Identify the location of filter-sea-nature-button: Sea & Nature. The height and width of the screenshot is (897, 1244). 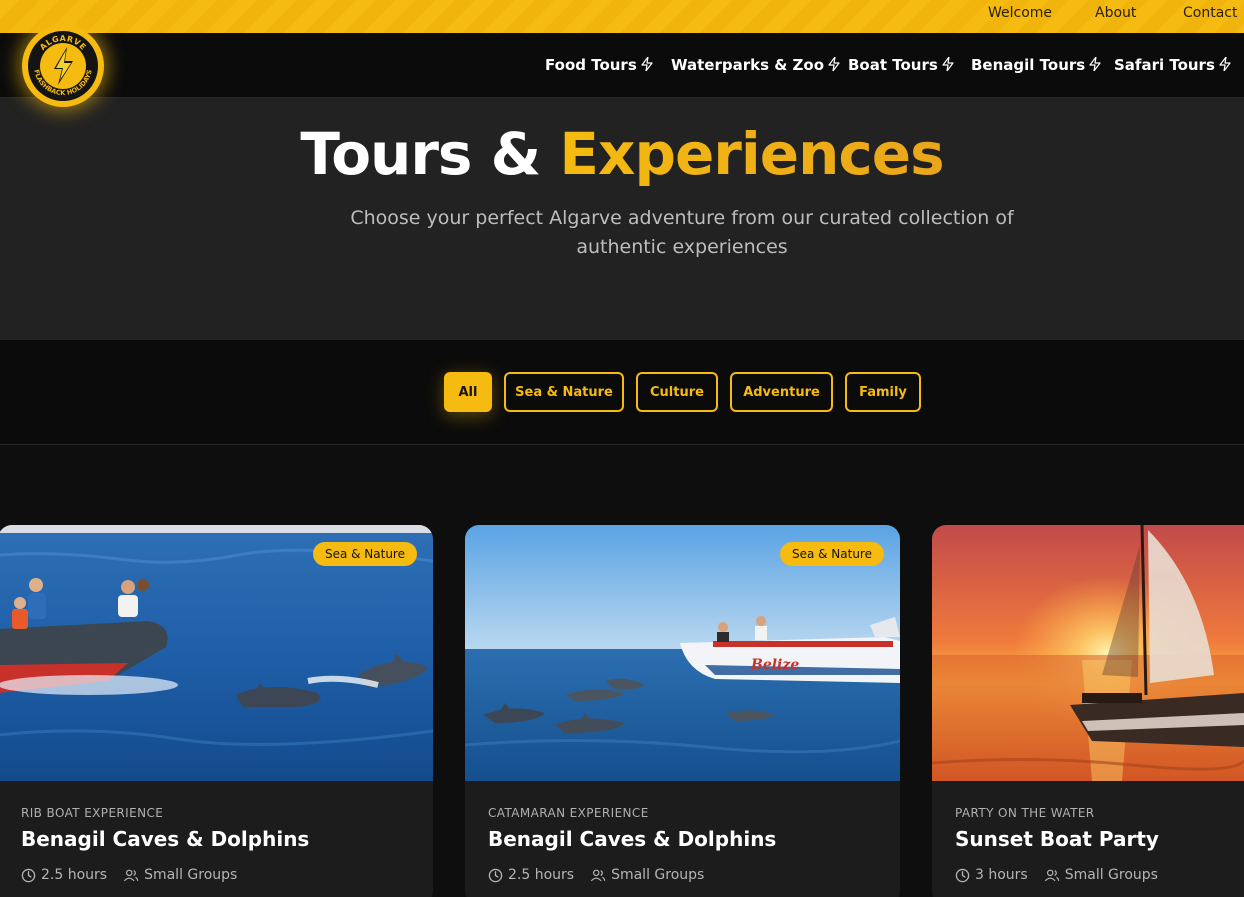
(564, 392).